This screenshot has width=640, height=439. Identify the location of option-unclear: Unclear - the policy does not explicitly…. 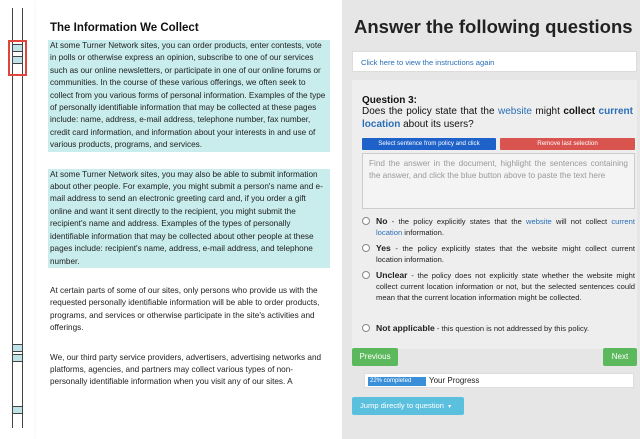
(498, 286).